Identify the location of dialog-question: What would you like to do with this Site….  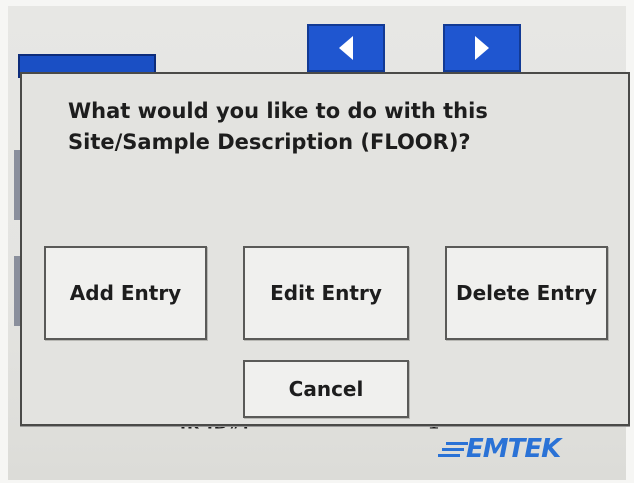
(328, 127).